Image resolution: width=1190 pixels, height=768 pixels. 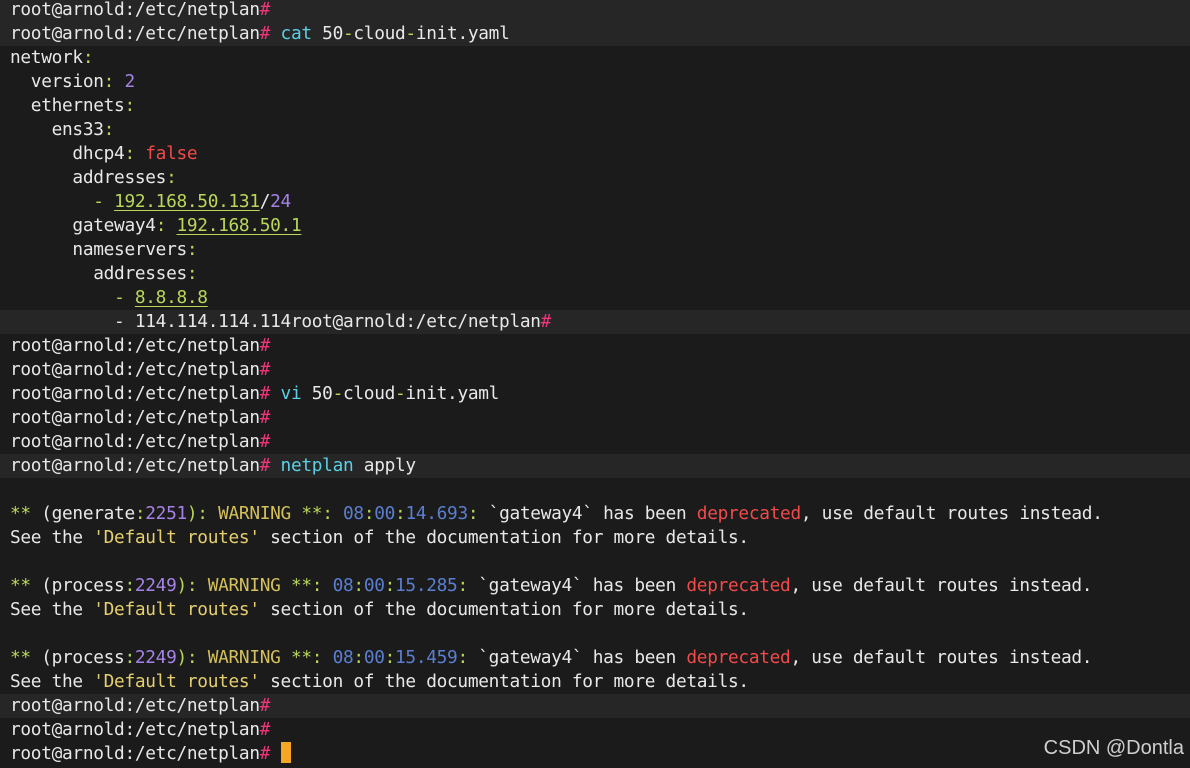 I want to click on terminal-text-segment: dhcp4, so click(x=67, y=153).